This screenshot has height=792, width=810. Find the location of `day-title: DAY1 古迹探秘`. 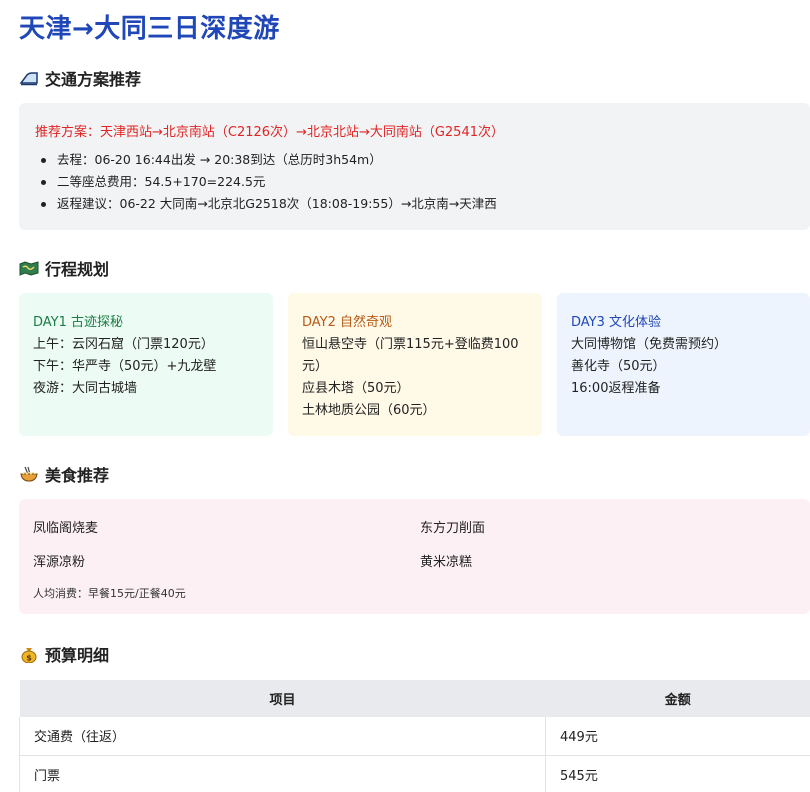

day-title: DAY1 古迹探秘 is located at coordinates (78, 322).